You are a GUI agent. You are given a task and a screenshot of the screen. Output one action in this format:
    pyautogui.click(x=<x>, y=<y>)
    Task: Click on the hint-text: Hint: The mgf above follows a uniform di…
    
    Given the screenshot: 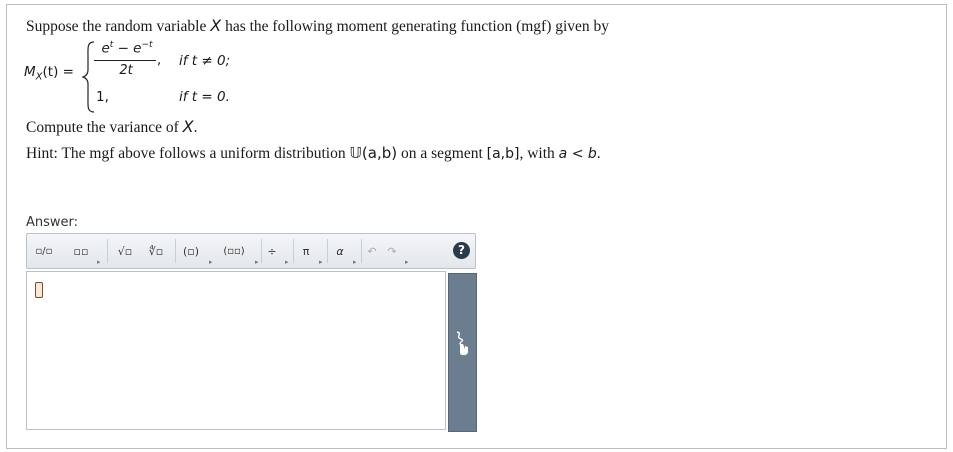 What is the action you would take?
    pyautogui.click(x=313, y=153)
    